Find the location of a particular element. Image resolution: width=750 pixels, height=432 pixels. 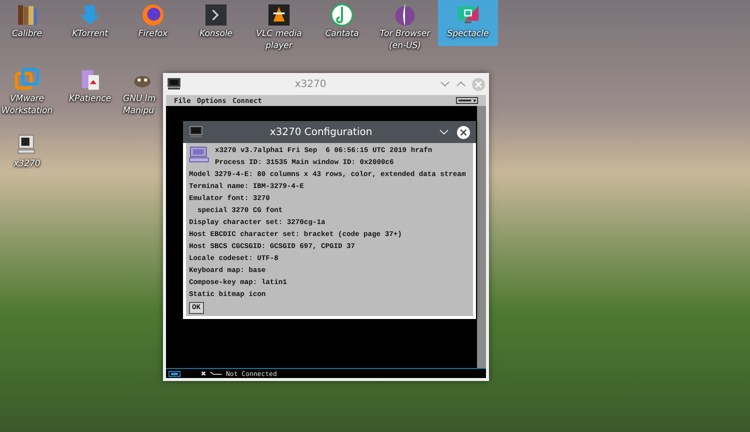

desktop-icon: Firefox is located at coordinates (153, 32).